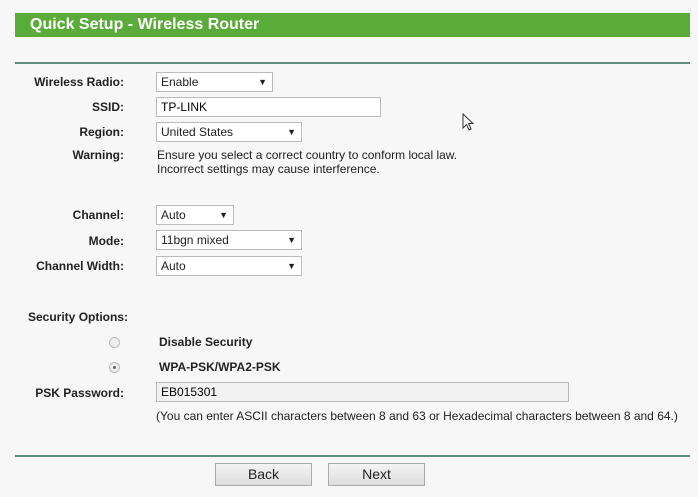 The width and height of the screenshot is (698, 497). What do you see at coordinates (195, 215) in the screenshot?
I see `channel-select: Auto ▼` at bounding box center [195, 215].